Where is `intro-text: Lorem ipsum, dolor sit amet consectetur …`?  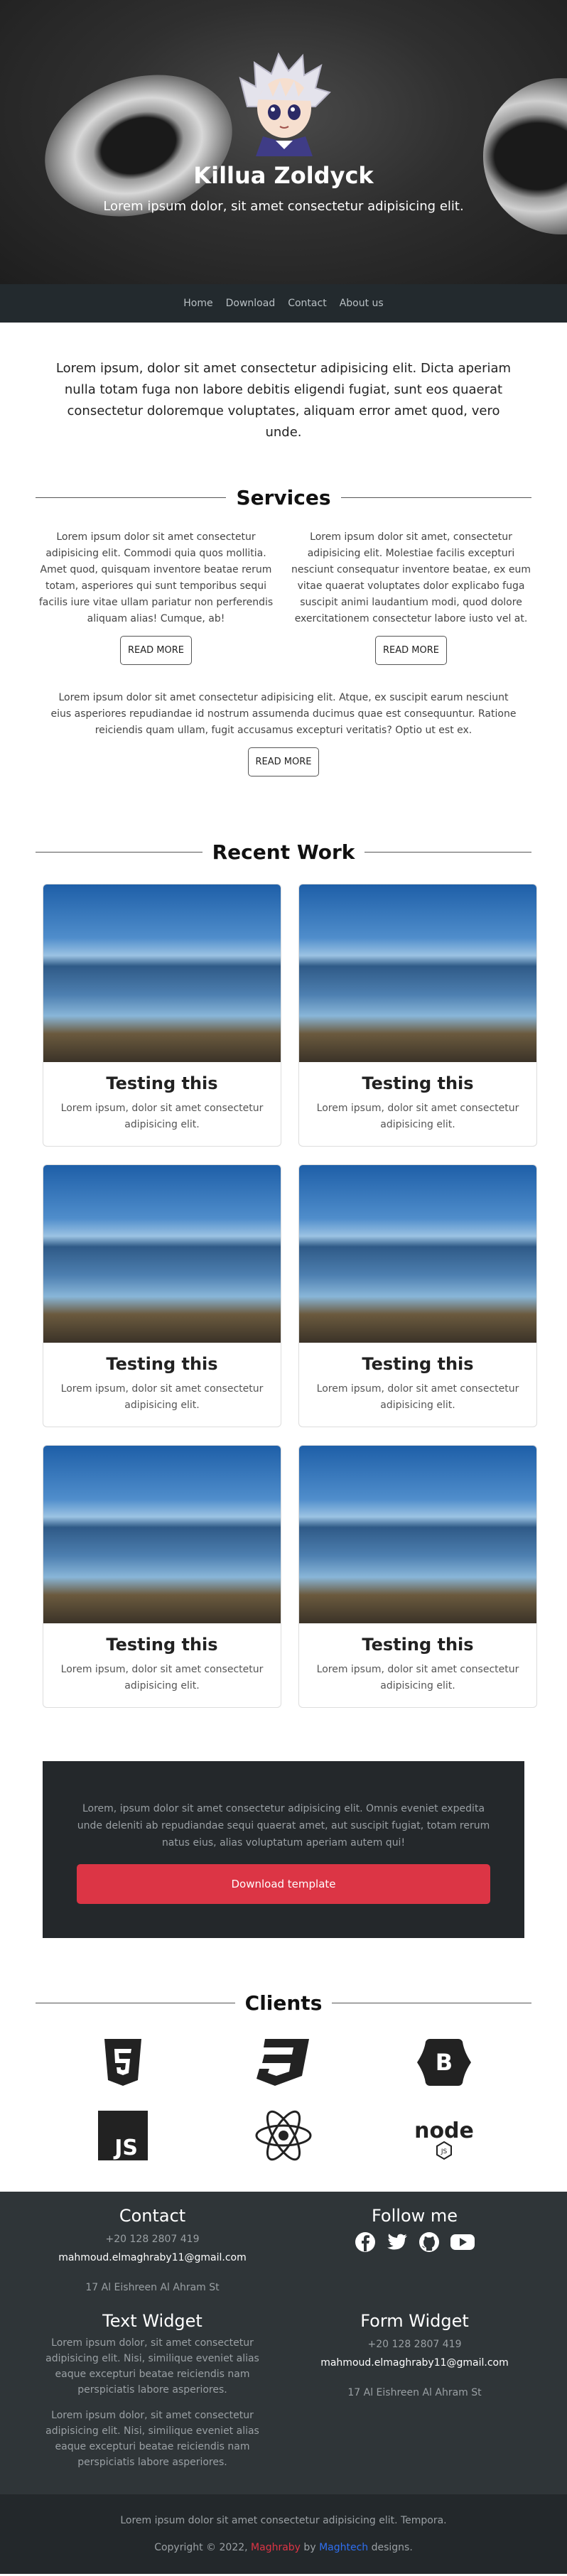
intro-text: Lorem ipsum, dolor sit amet consectetur … is located at coordinates (283, 400).